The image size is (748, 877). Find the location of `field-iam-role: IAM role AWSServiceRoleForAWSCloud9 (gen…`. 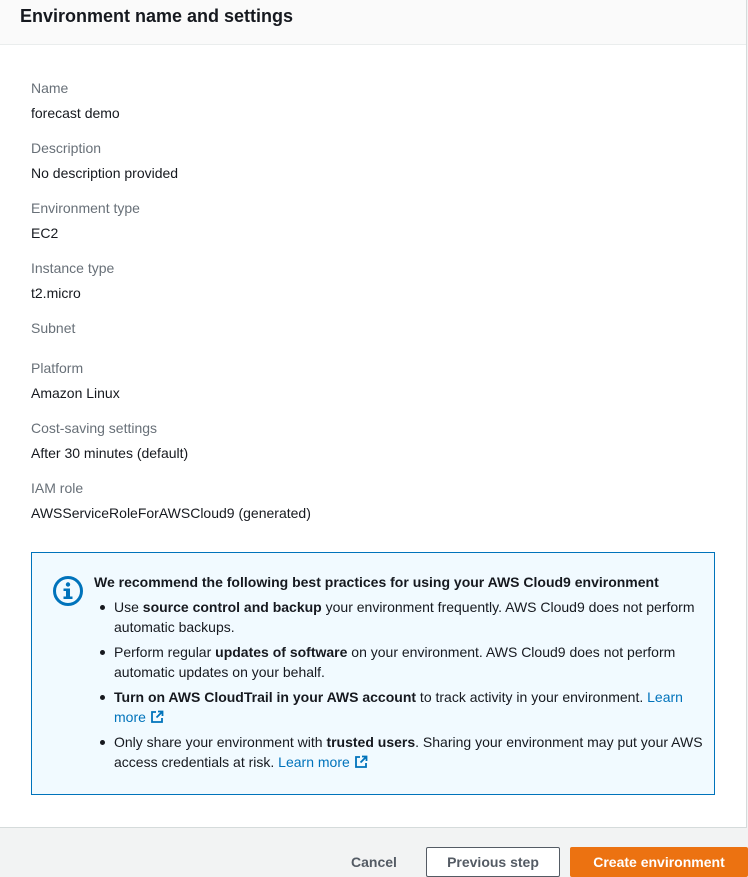

field-iam-role: IAM role AWSServiceRoleForAWSCloud9 (gen… is located at coordinates (171, 500).